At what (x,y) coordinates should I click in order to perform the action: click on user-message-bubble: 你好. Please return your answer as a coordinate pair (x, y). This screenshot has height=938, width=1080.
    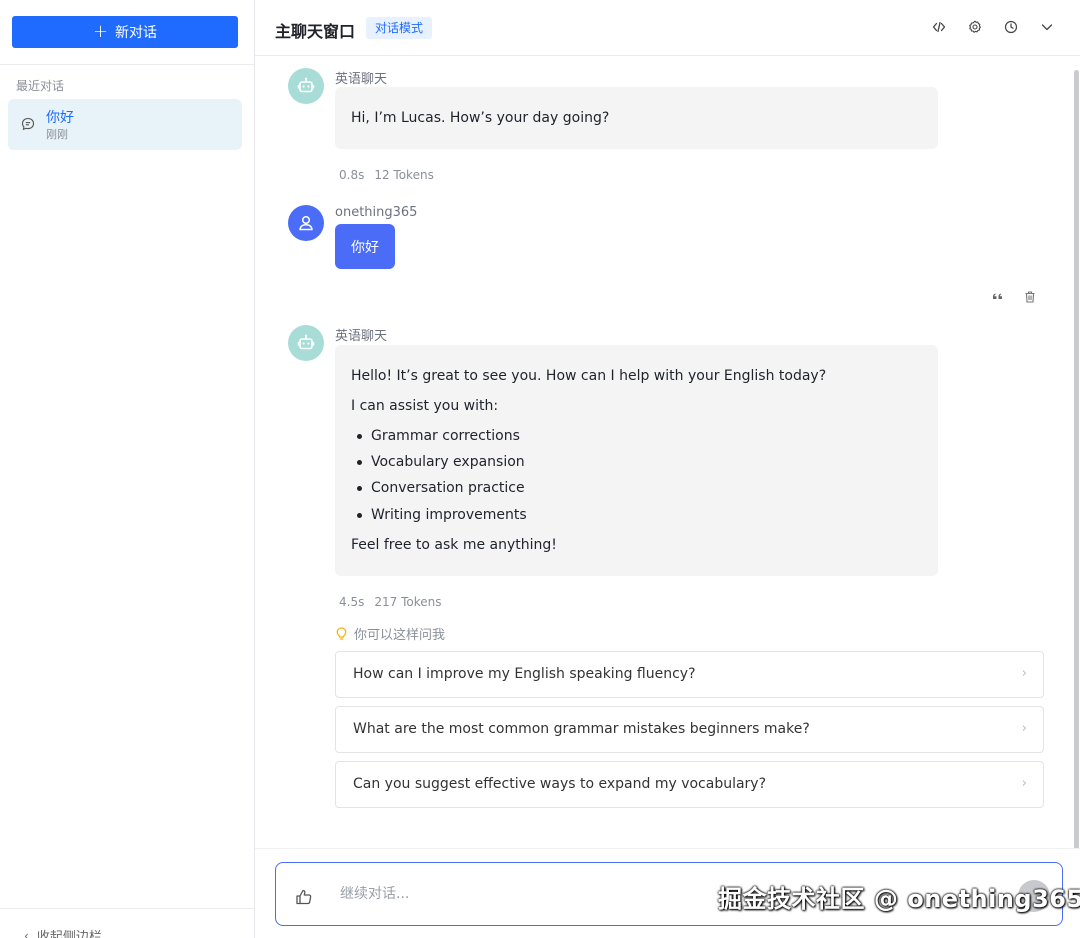
    Looking at the image, I should click on (365, 246).